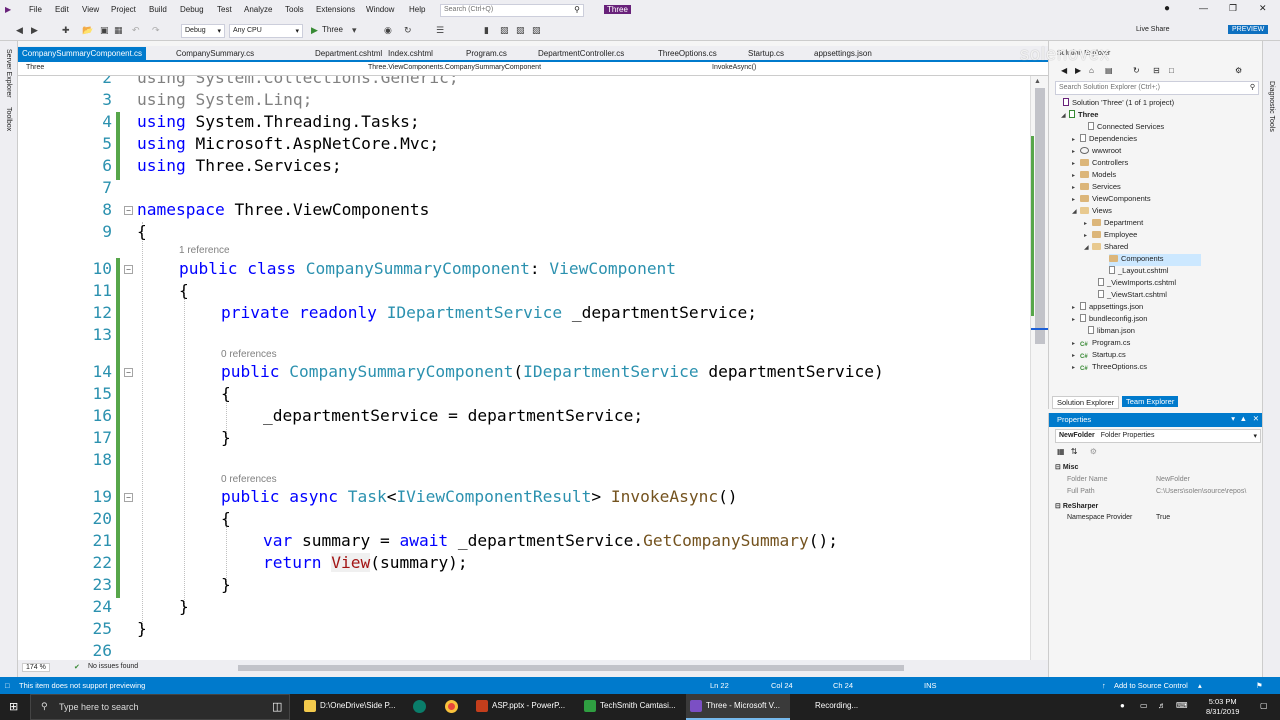 The image size is (1280, 720). I want to click on settings-icon: ⚙, so click(1238, 70).